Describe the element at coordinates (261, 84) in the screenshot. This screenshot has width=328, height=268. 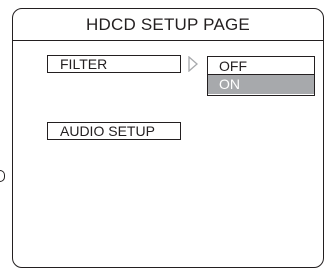
I see `option-on: ON` at that location.